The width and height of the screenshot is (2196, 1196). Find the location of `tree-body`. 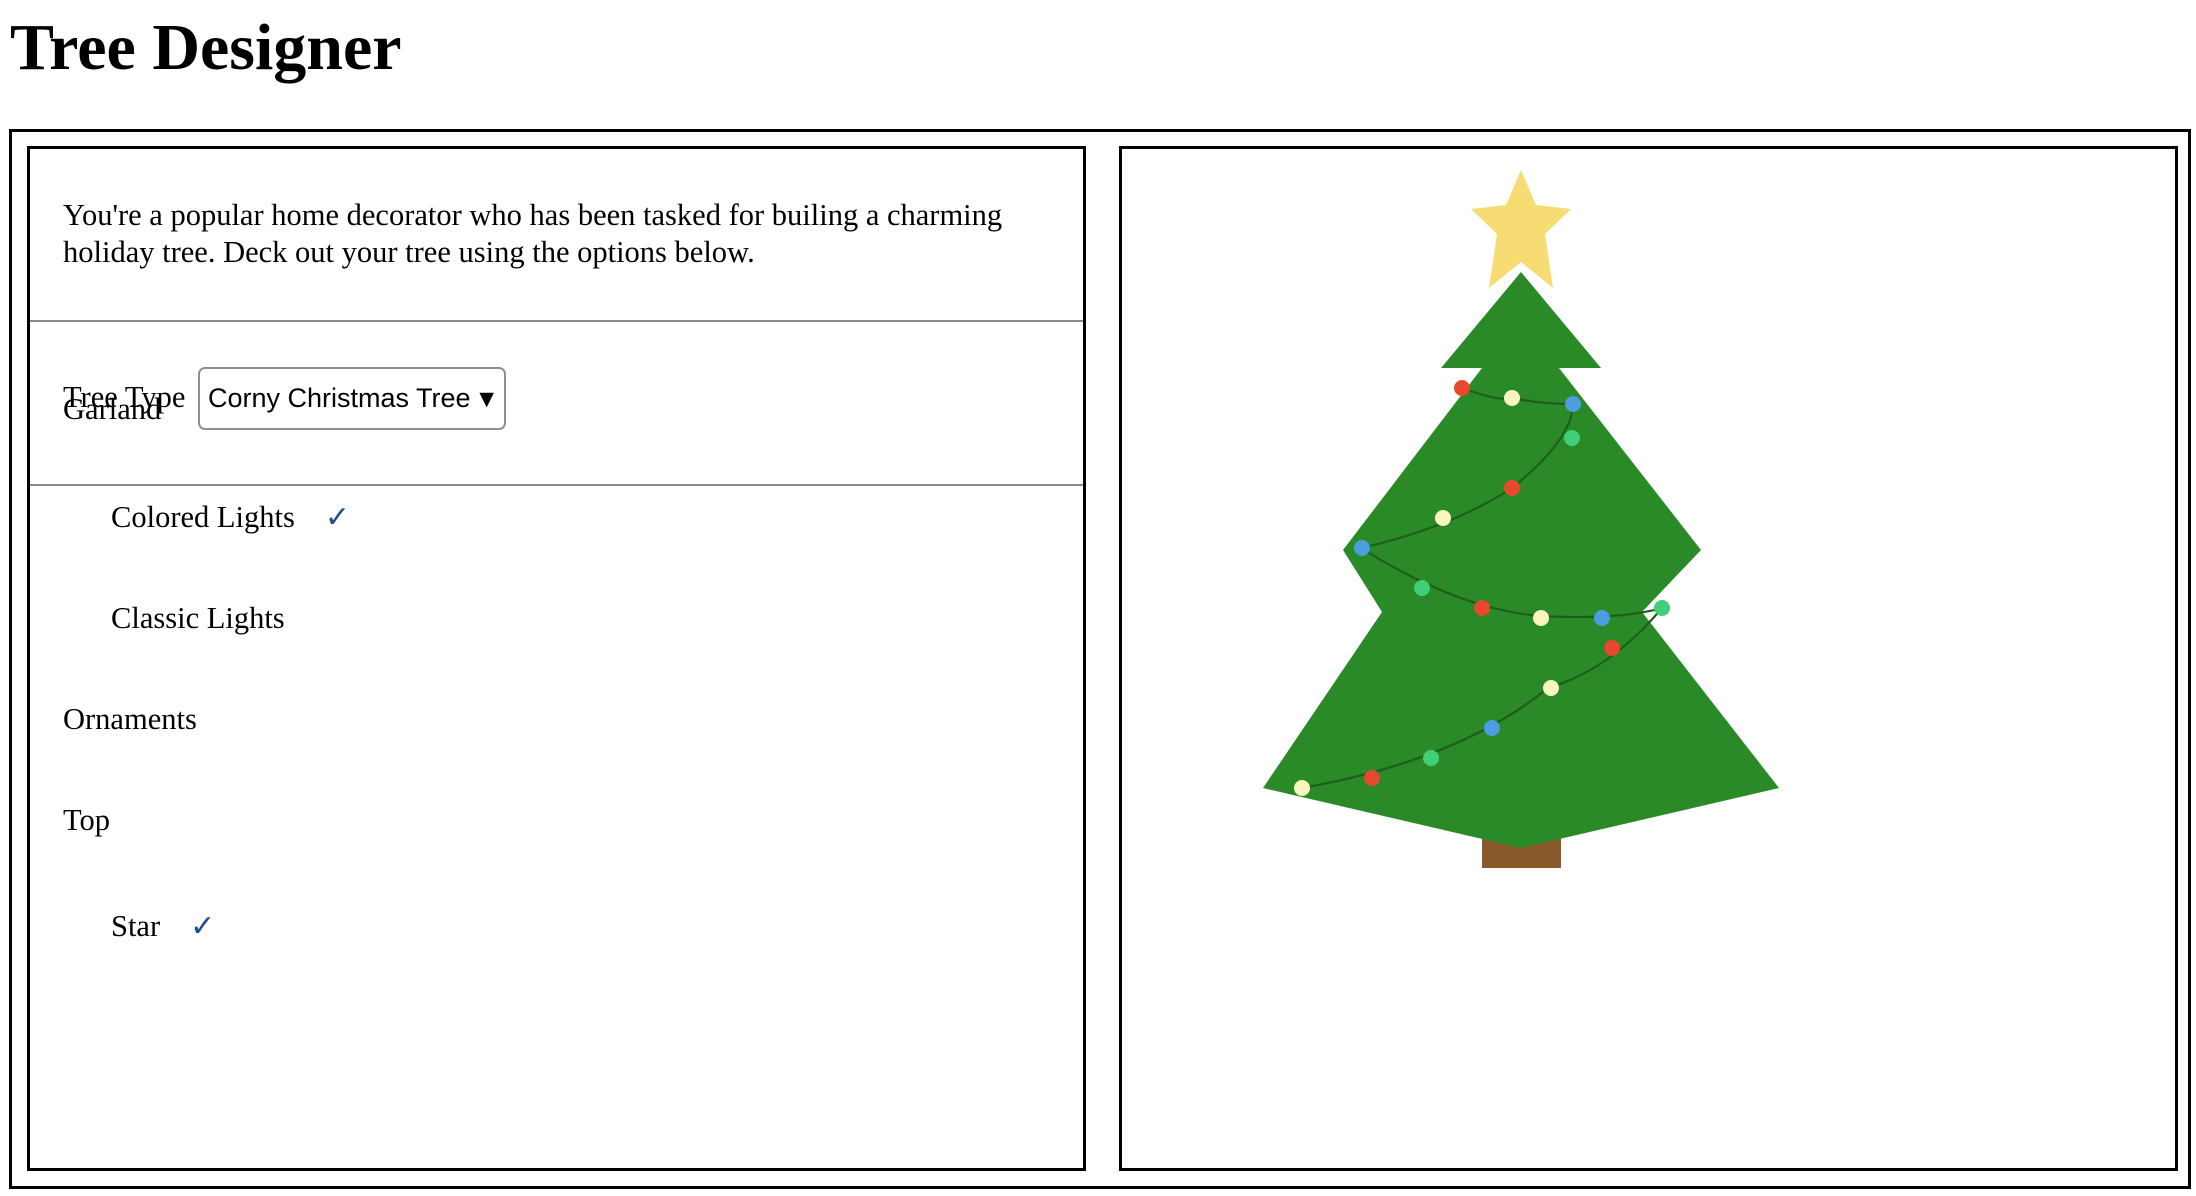

tree-body is located at coordinates (1521, 560).